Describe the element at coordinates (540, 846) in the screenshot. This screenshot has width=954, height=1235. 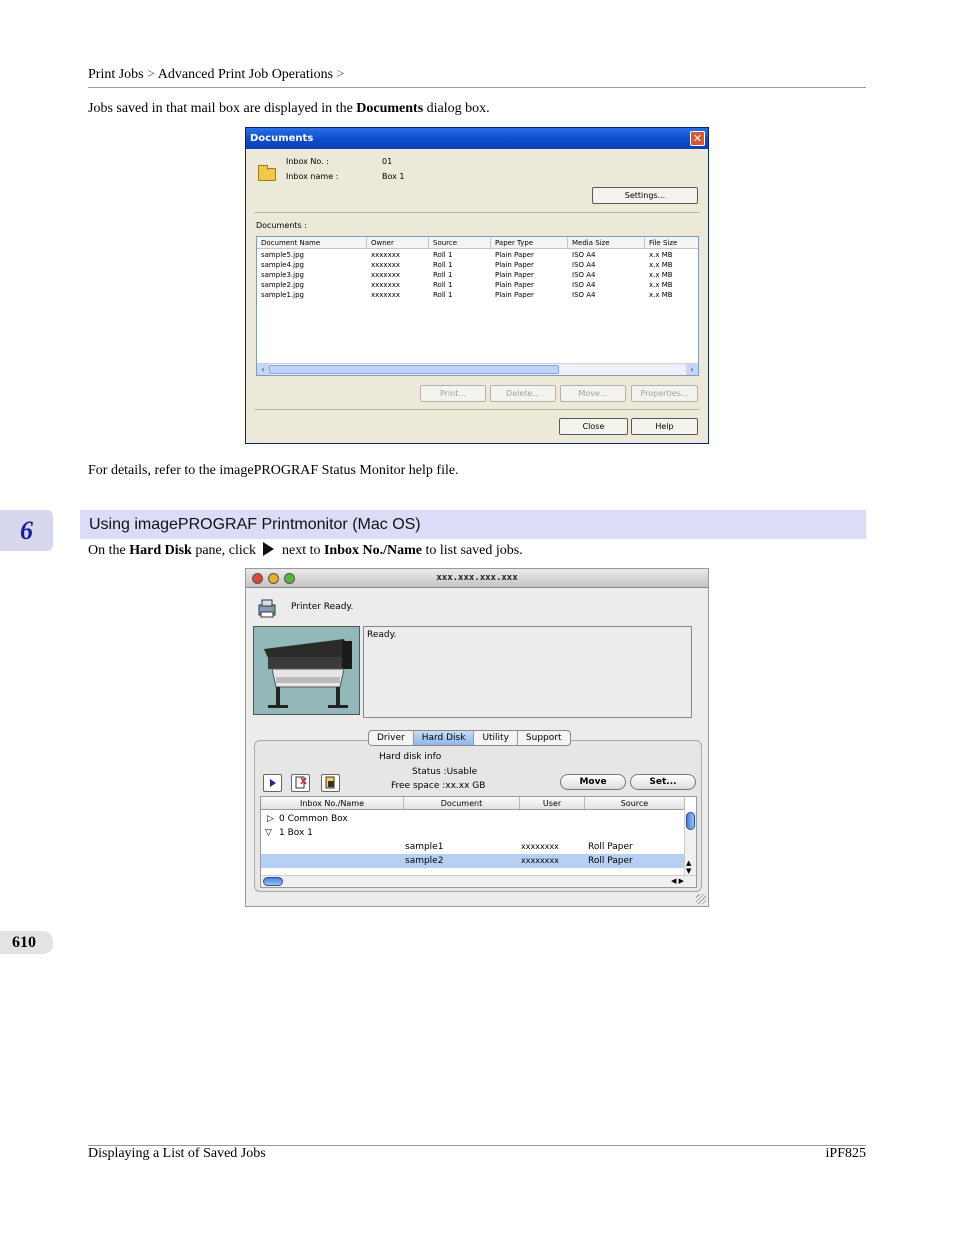
I see `cell-user: xxxxxxxx` at that location.